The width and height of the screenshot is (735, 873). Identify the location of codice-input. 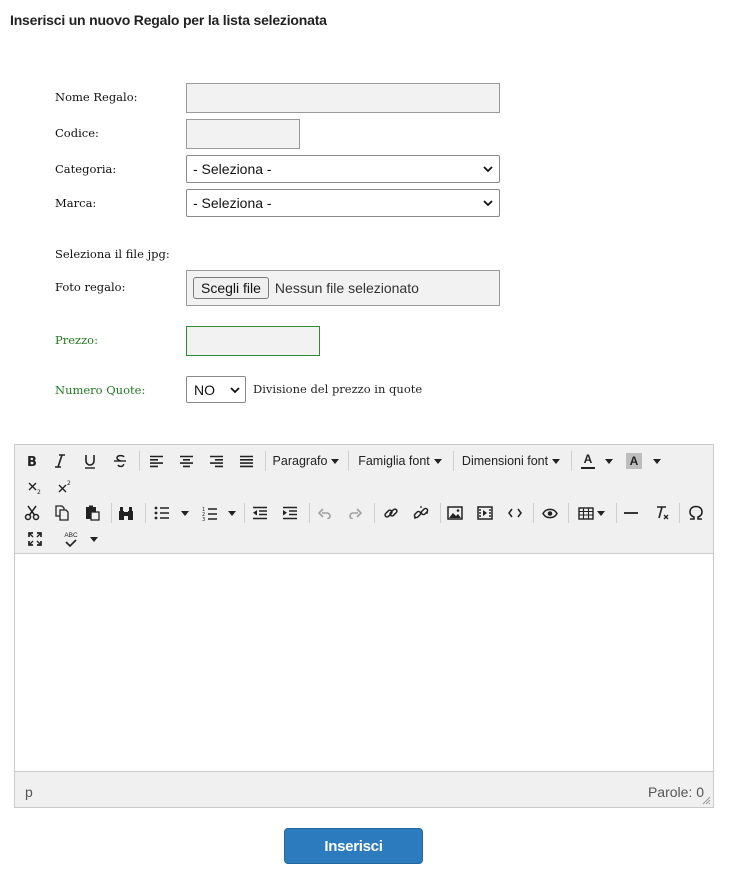
(243, 134).